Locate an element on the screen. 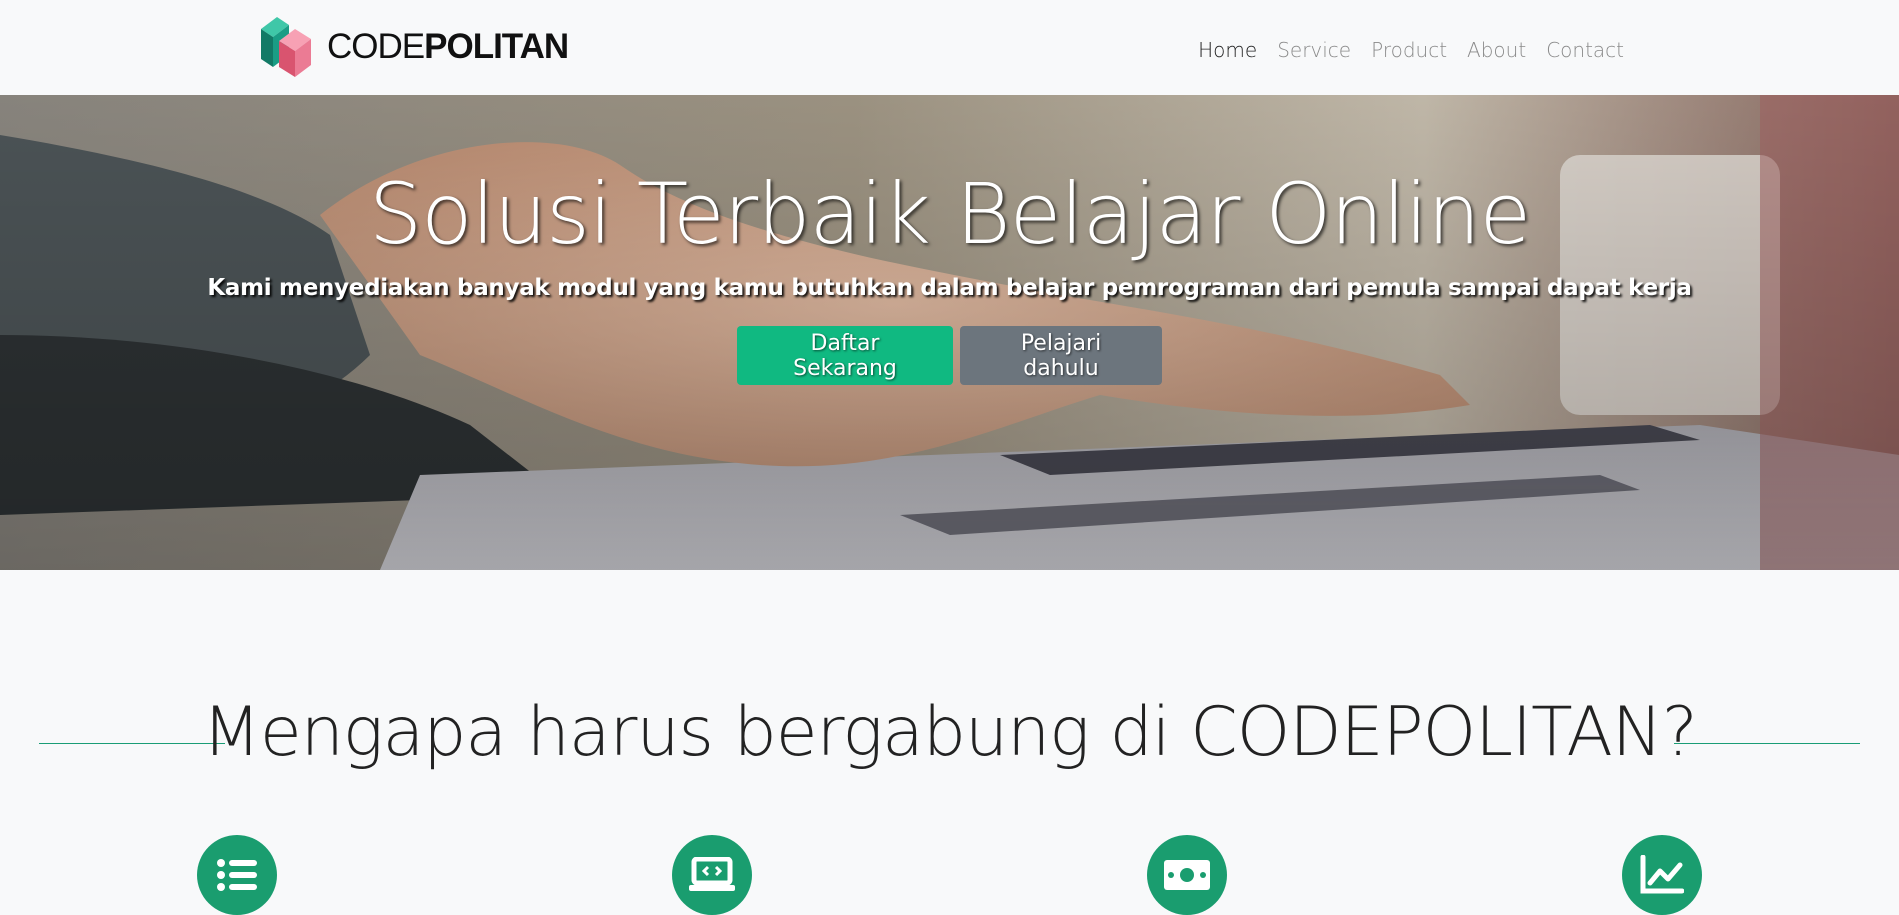  learn-first-button: Pelajari dahulu is located at coordinates (1061, 355).